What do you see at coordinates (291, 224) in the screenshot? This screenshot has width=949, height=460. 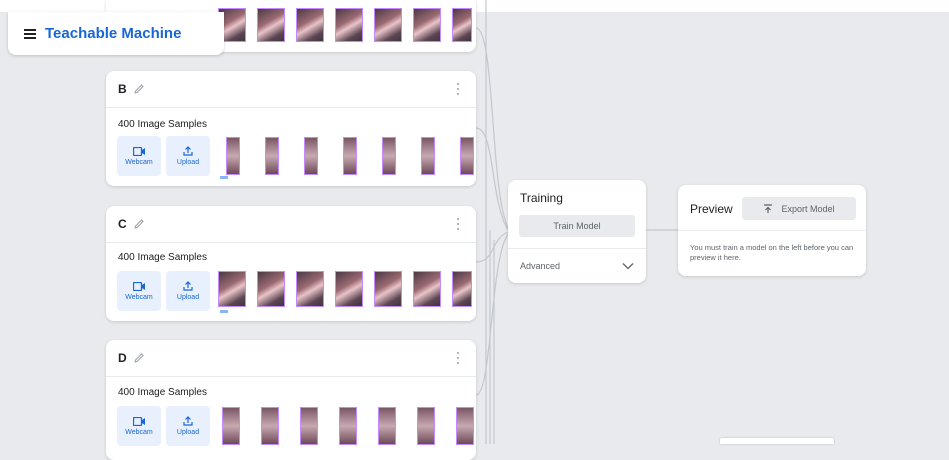 I see `class-card-header: C` at bounding box center [291, 224].